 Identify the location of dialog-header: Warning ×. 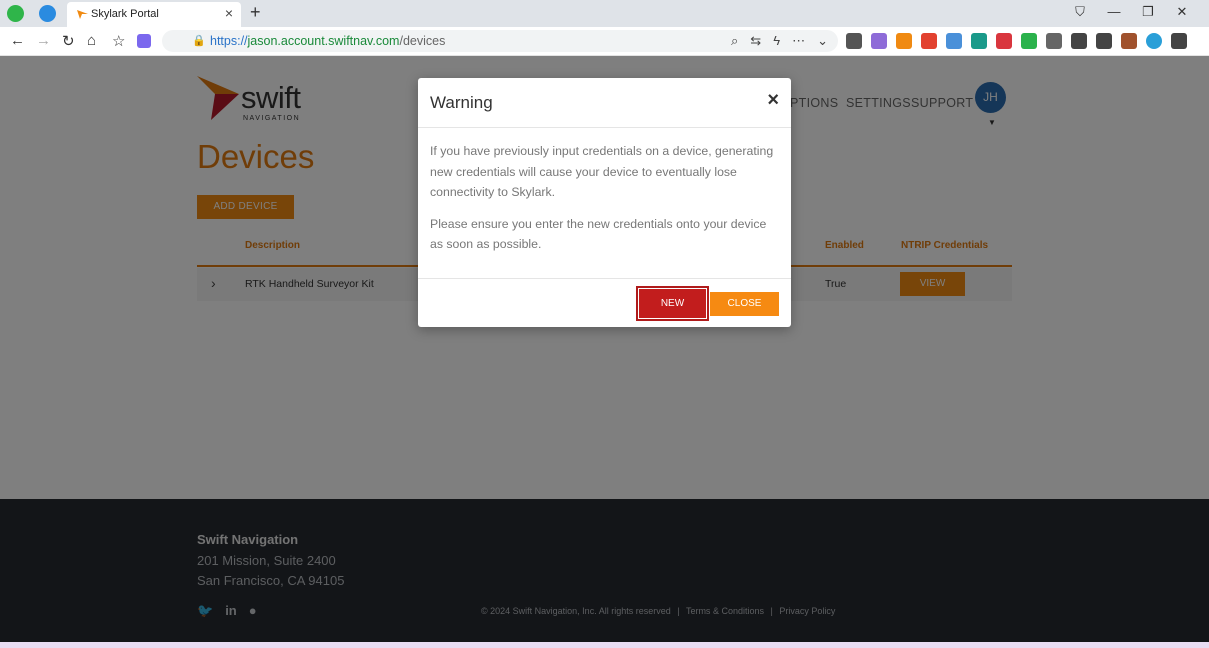
(604, 103).